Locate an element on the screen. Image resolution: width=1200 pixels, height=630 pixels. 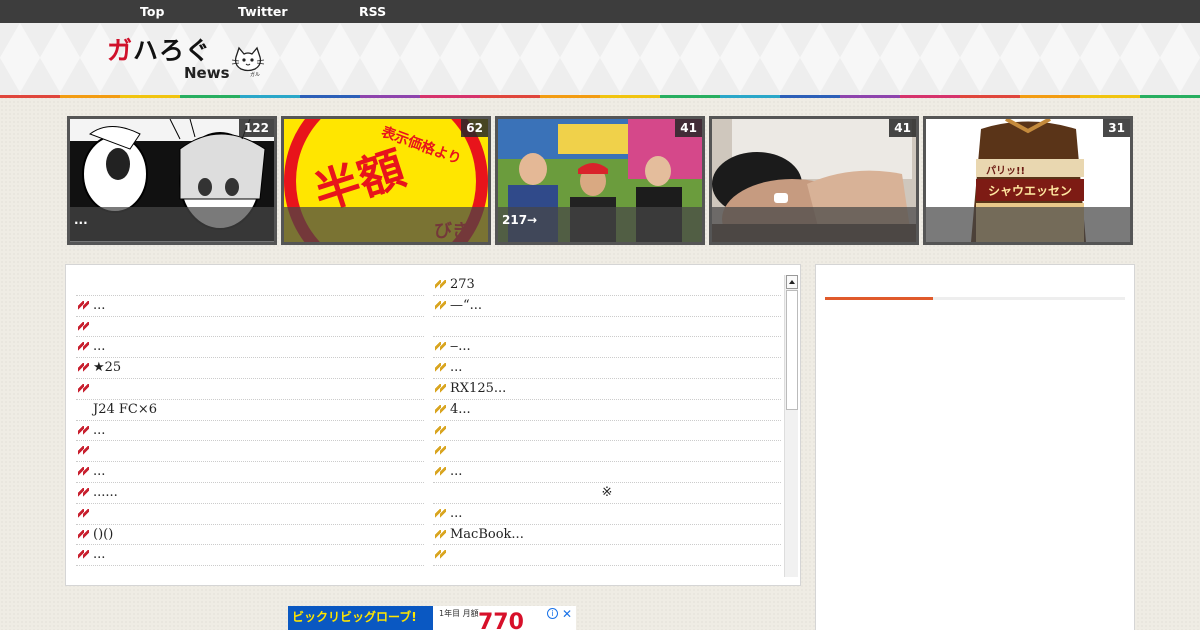
headline-row: ()() is located at coordinates (250, 535).